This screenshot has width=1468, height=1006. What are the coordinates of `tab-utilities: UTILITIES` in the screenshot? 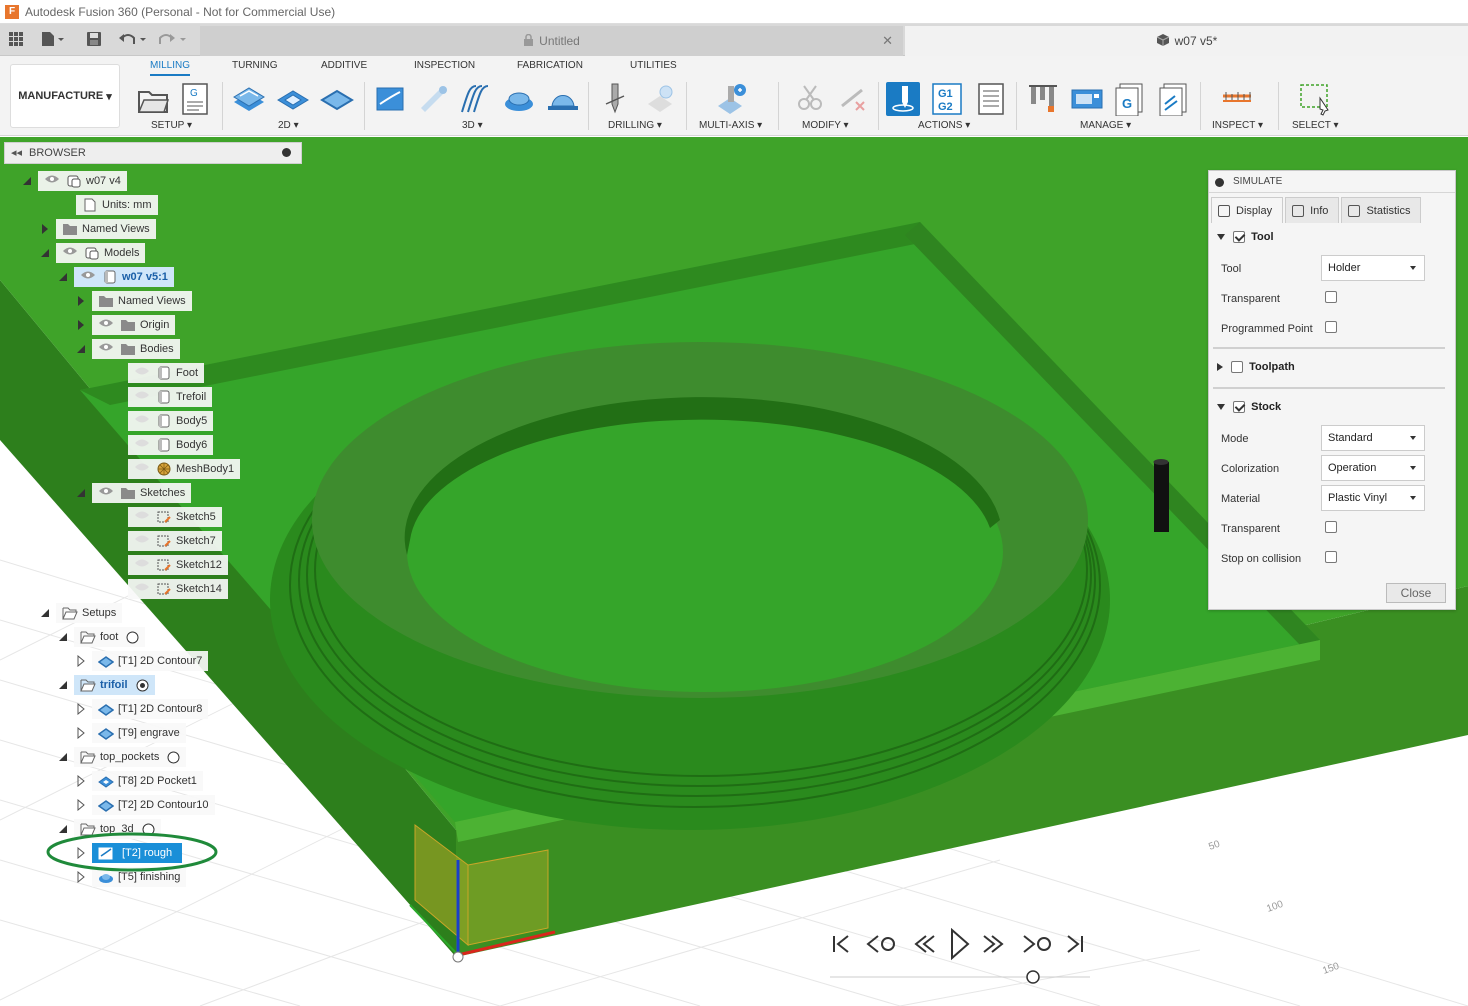 It's located at (653, 65).